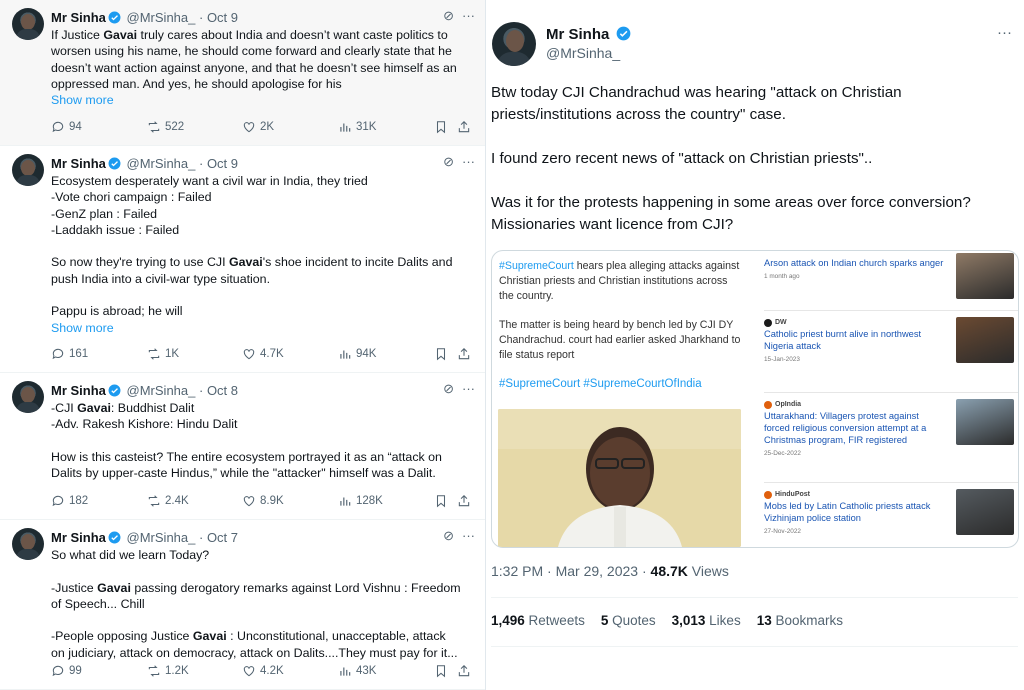 The width and height of the screenshot is (1024, 690). Describe the element at coordinates (218, 537) in the screenshot. I see `tweet-date: · Oct 7` at that location.